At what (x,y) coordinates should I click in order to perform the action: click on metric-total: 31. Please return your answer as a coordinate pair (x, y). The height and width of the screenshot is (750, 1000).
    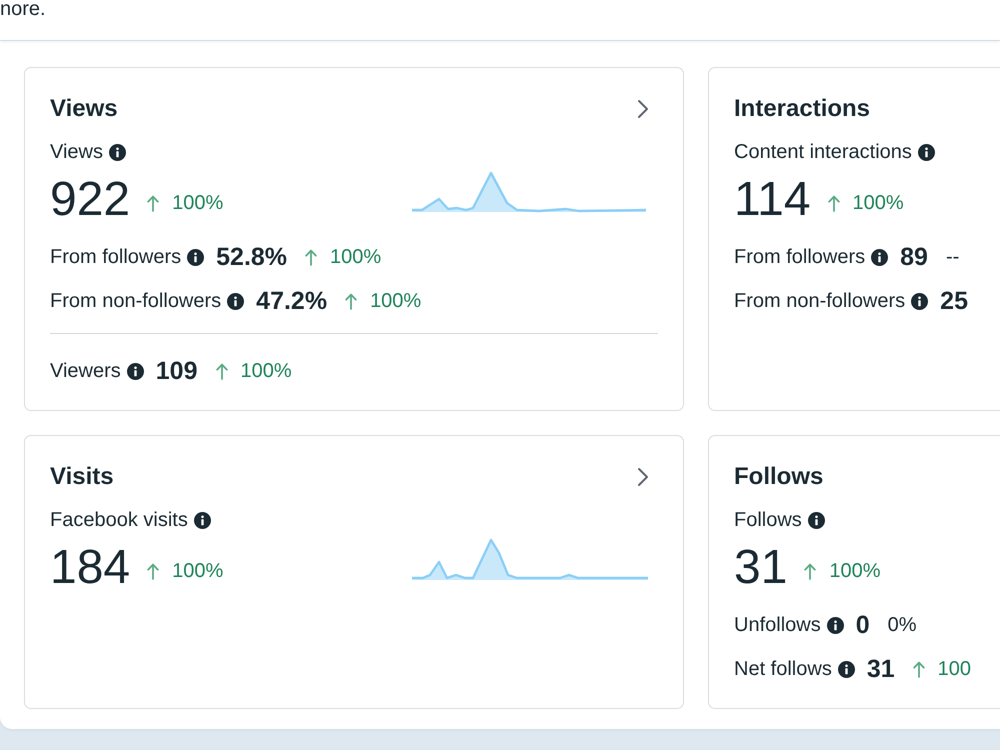
    Looking at the image, I should click on (761, 568).